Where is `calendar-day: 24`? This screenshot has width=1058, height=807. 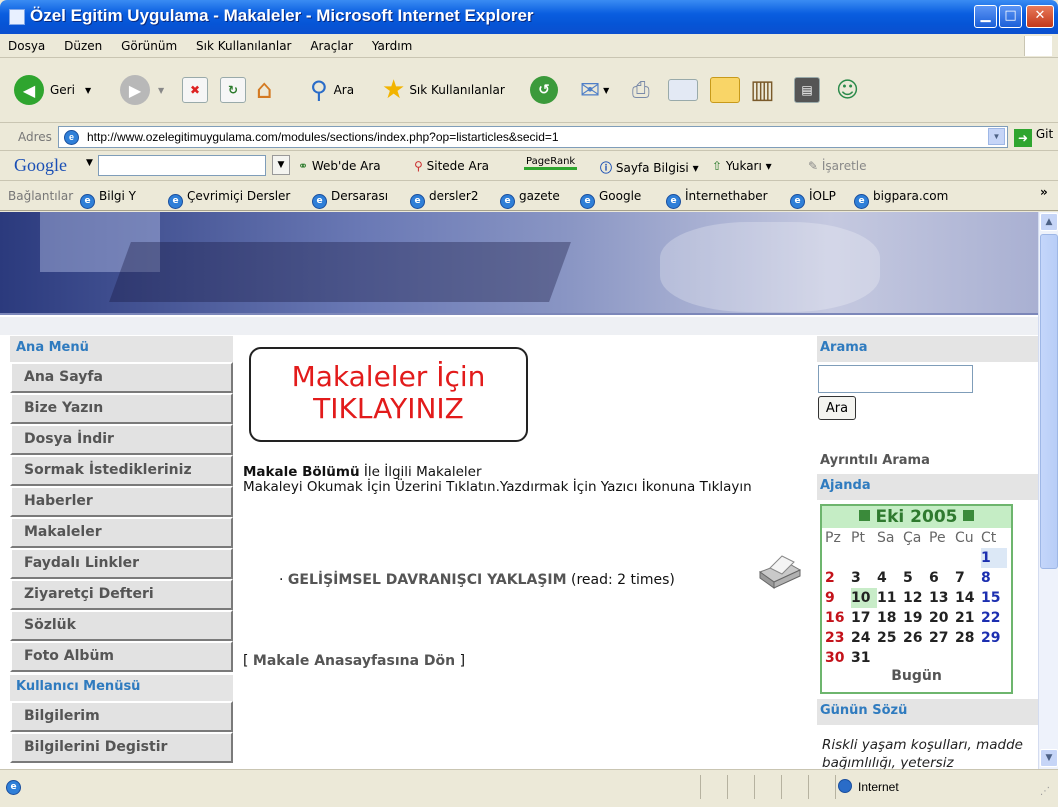 calendar-day: 24 is located at coordinates (864, 638).